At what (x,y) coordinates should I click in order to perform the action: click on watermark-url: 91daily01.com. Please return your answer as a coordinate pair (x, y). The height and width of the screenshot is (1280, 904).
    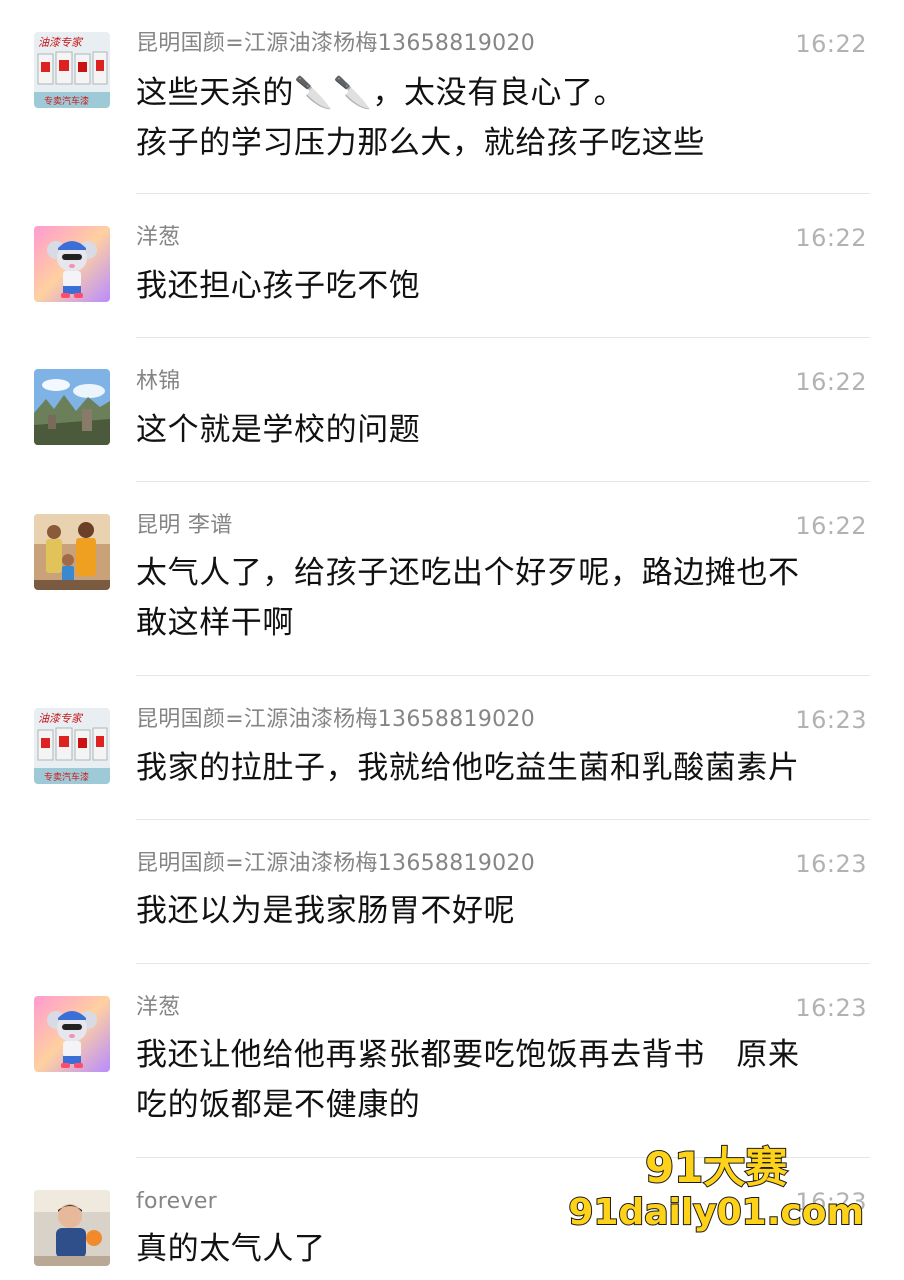
    Looking at the image, I should click on (716, 1212).